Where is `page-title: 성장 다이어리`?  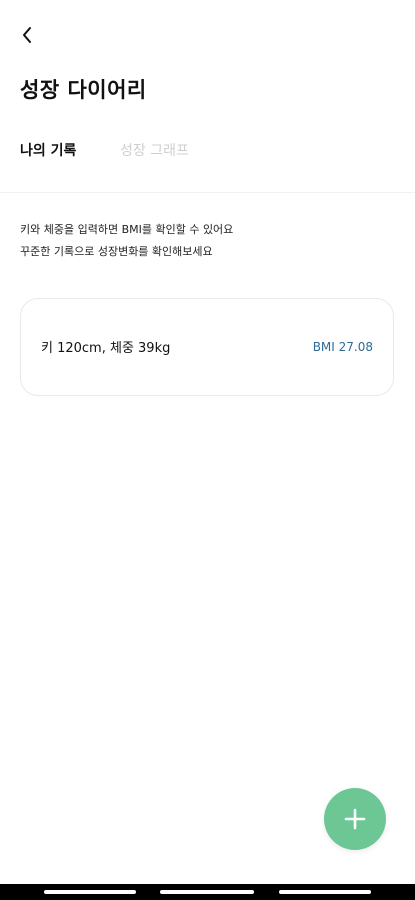
page-title: 성장 다이어리 is located at coordinates (83, 90).